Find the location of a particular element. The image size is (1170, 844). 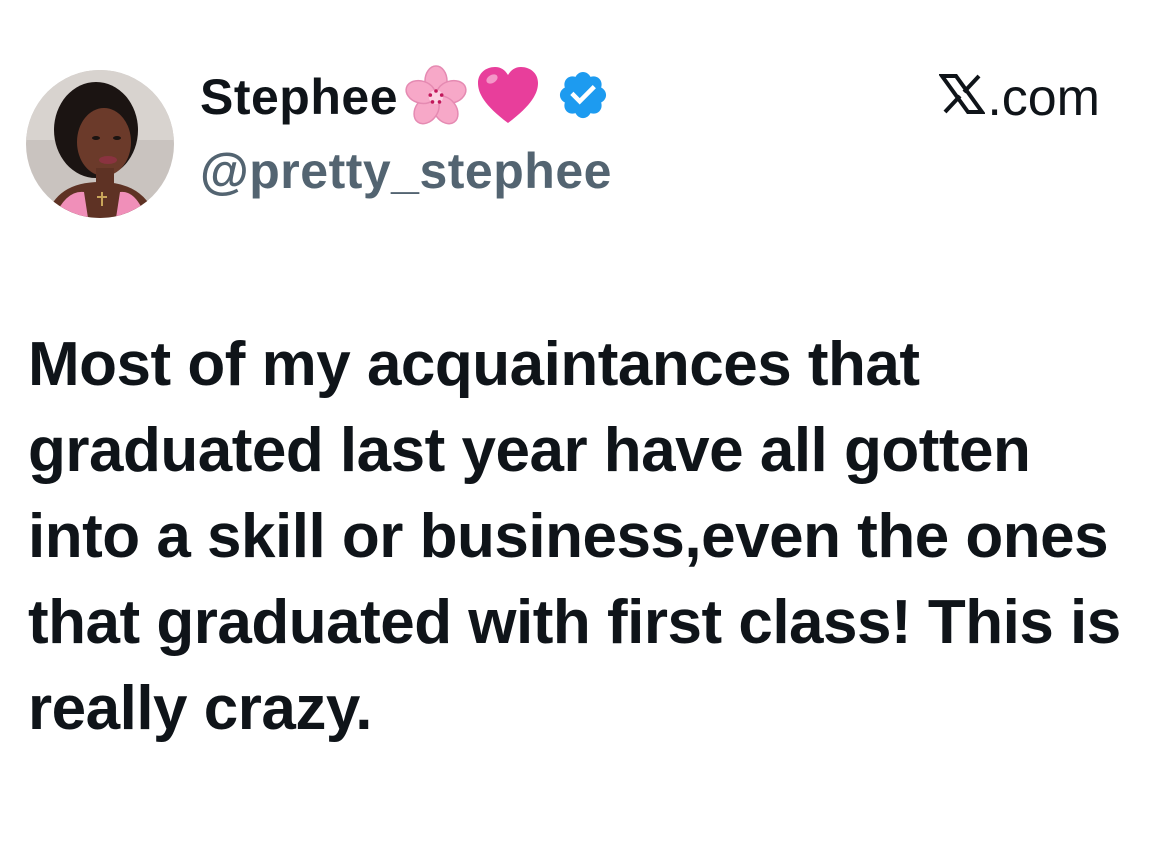

verified-badge-icon is located at coordinates (583, 97).